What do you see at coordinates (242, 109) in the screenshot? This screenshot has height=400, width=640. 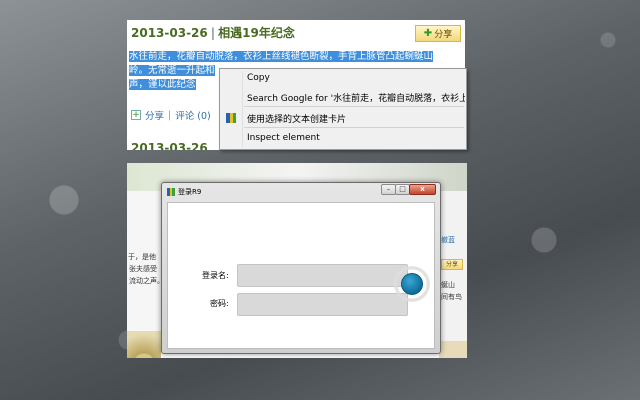 I see `menu-gutter` at bounding box center [242, 109].